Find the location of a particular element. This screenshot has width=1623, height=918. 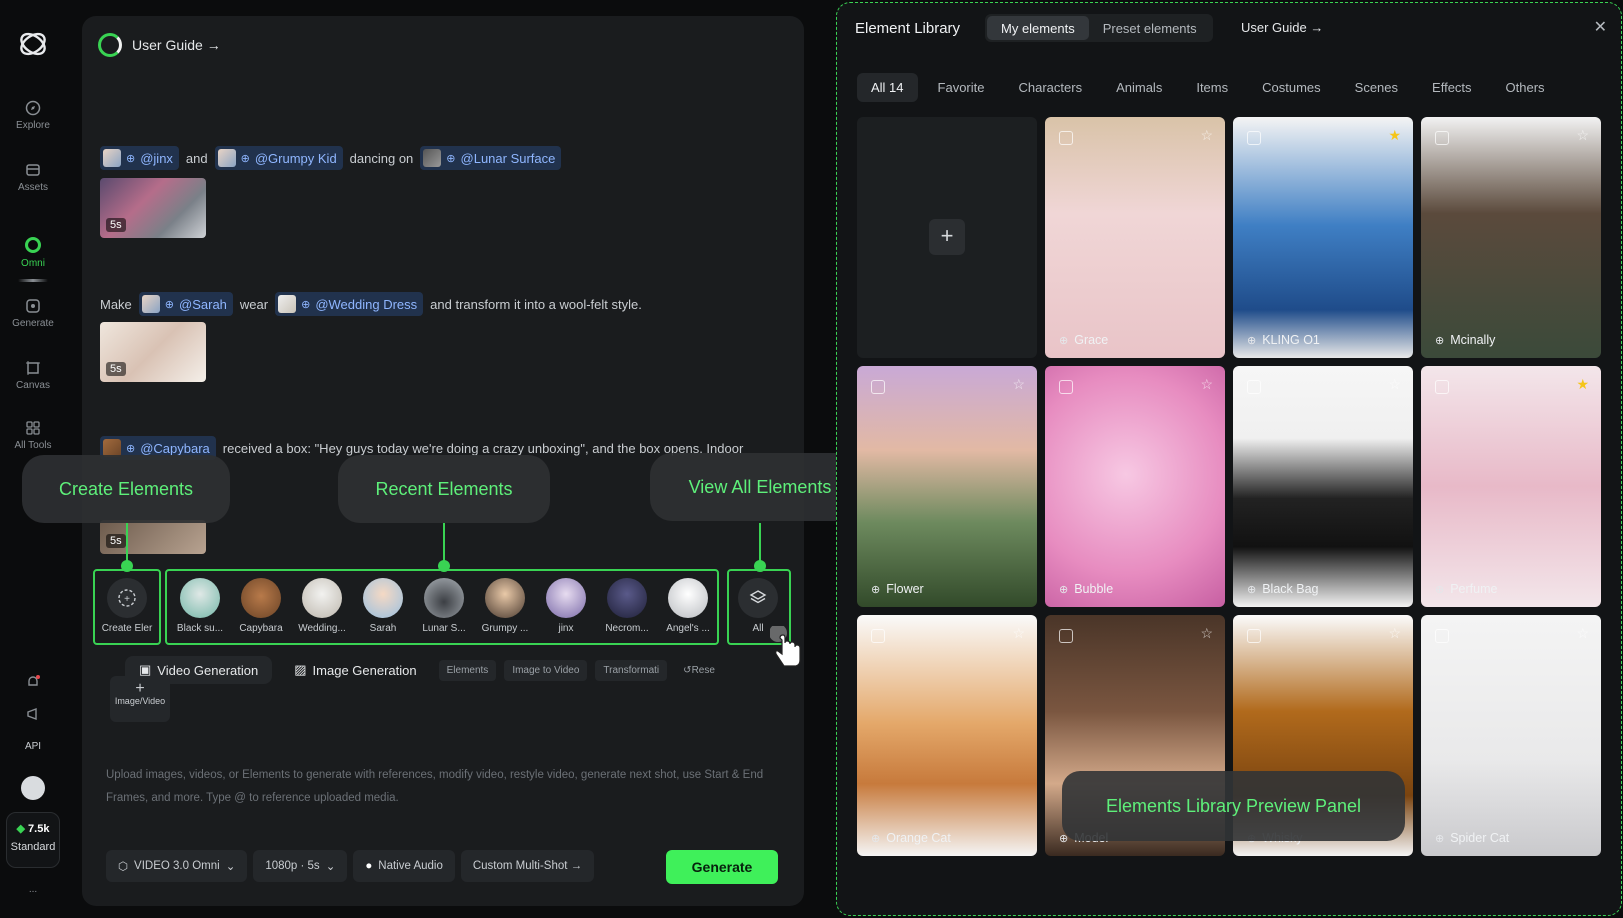

element-chip-sarah: ⊕ @Sarah is located at coordinates (185, 304).